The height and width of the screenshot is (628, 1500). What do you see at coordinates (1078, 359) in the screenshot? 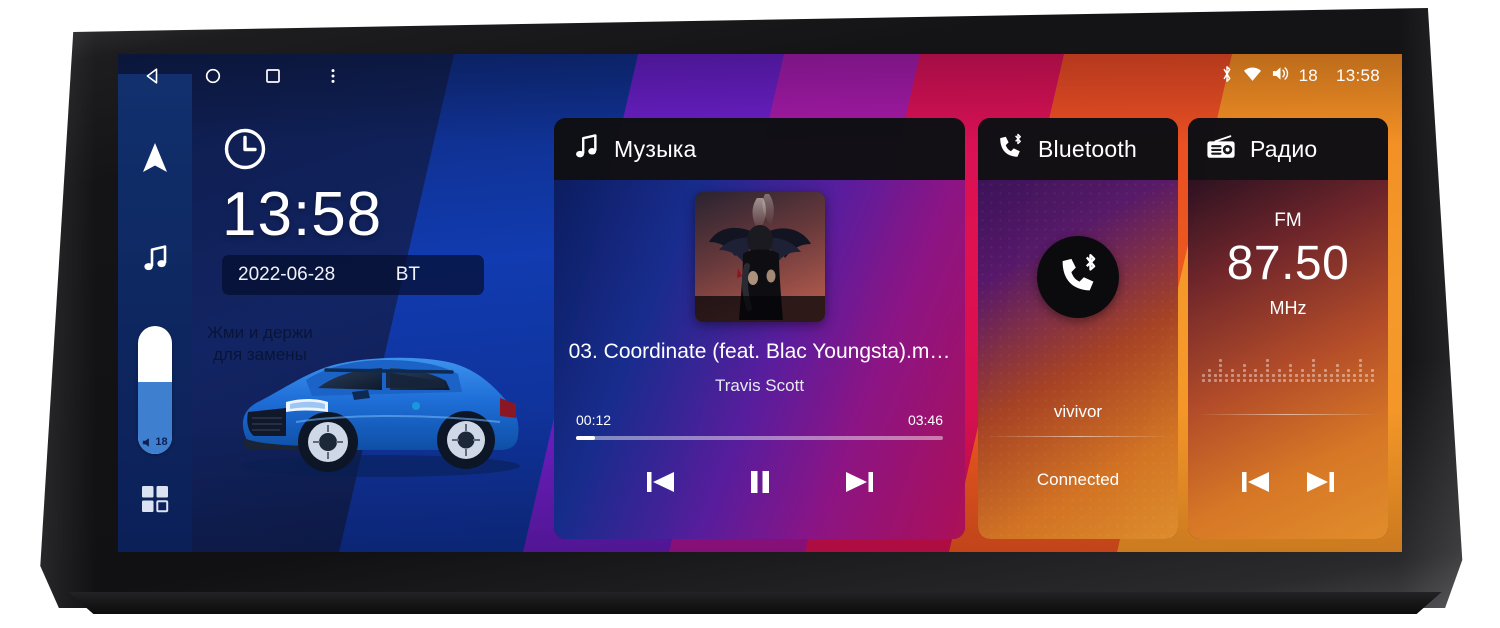
I see `bluetooth-panel-body: vivivor Connected` at bounding box center [1078, 359].